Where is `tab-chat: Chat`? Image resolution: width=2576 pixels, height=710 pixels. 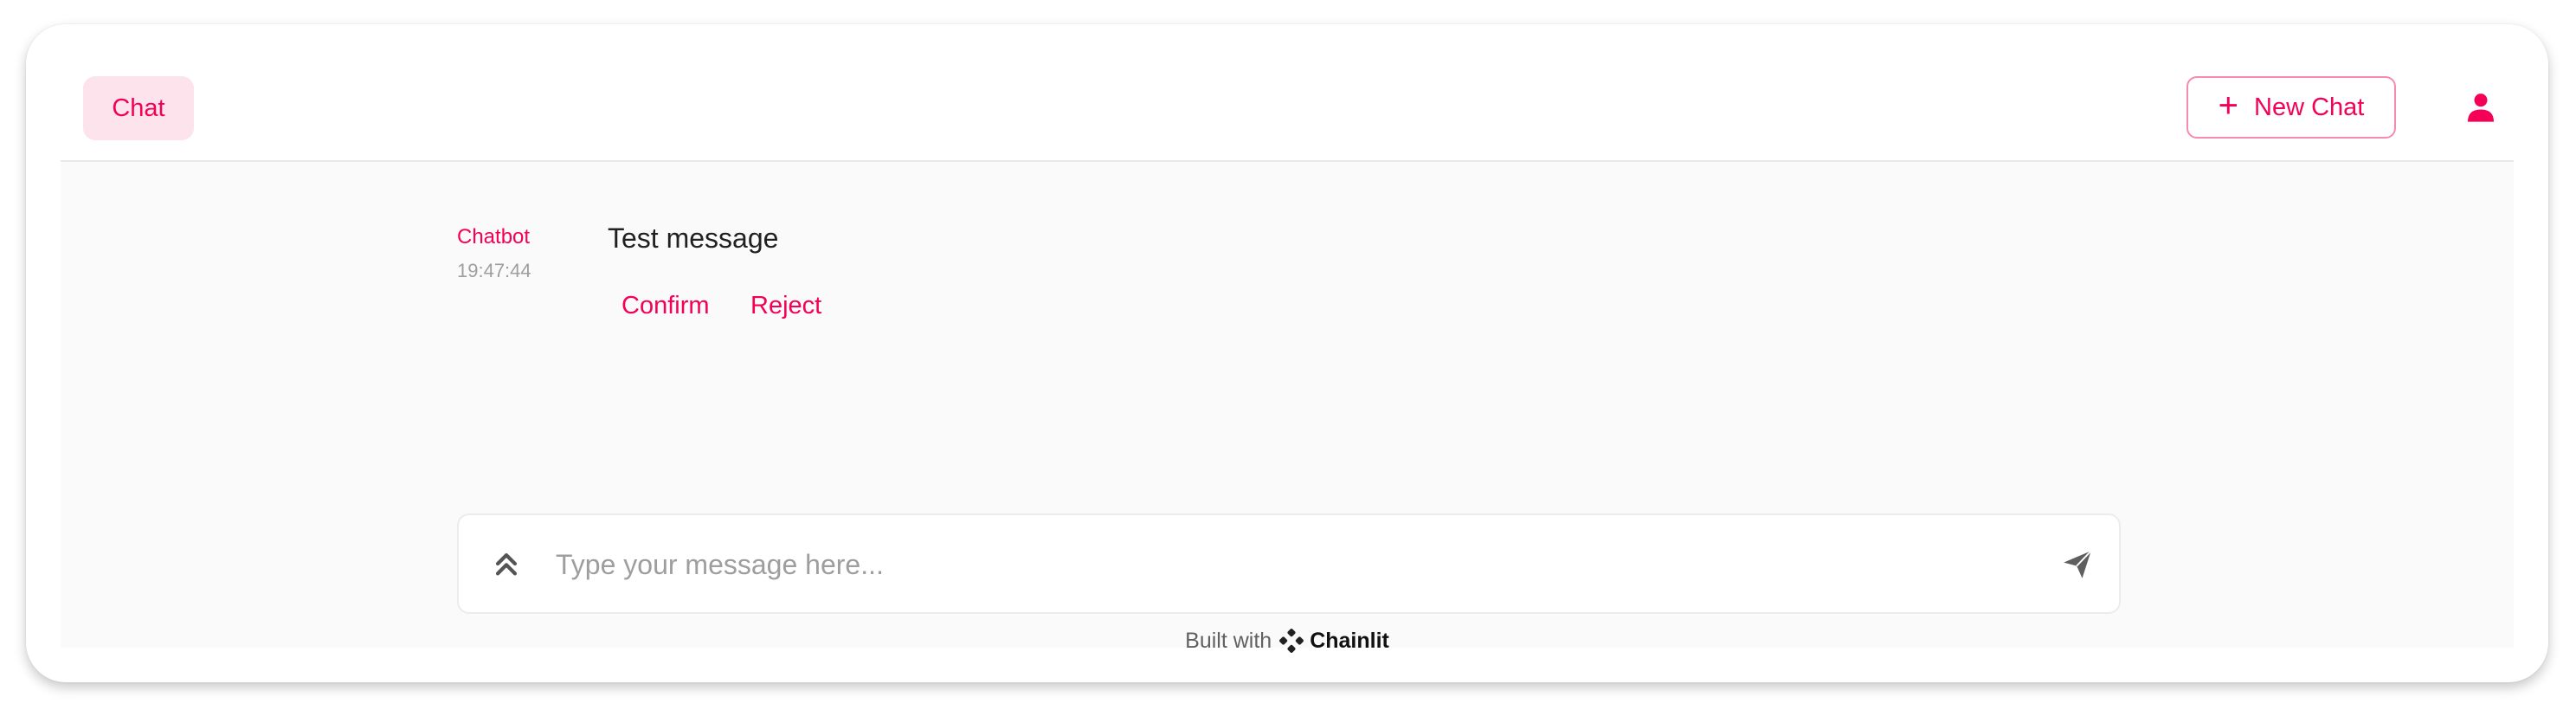 tab-chat: Chat is located at coordinates (138, 108).